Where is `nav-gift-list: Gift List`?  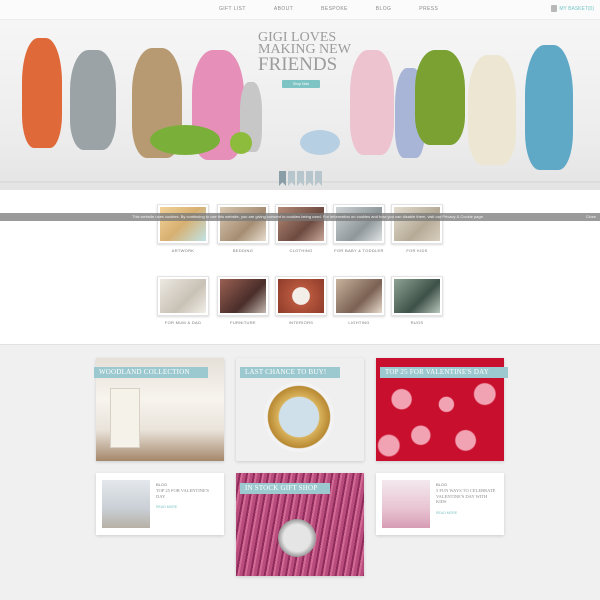 nav-gift-list: Gift List is located at coordinates (232, 9).